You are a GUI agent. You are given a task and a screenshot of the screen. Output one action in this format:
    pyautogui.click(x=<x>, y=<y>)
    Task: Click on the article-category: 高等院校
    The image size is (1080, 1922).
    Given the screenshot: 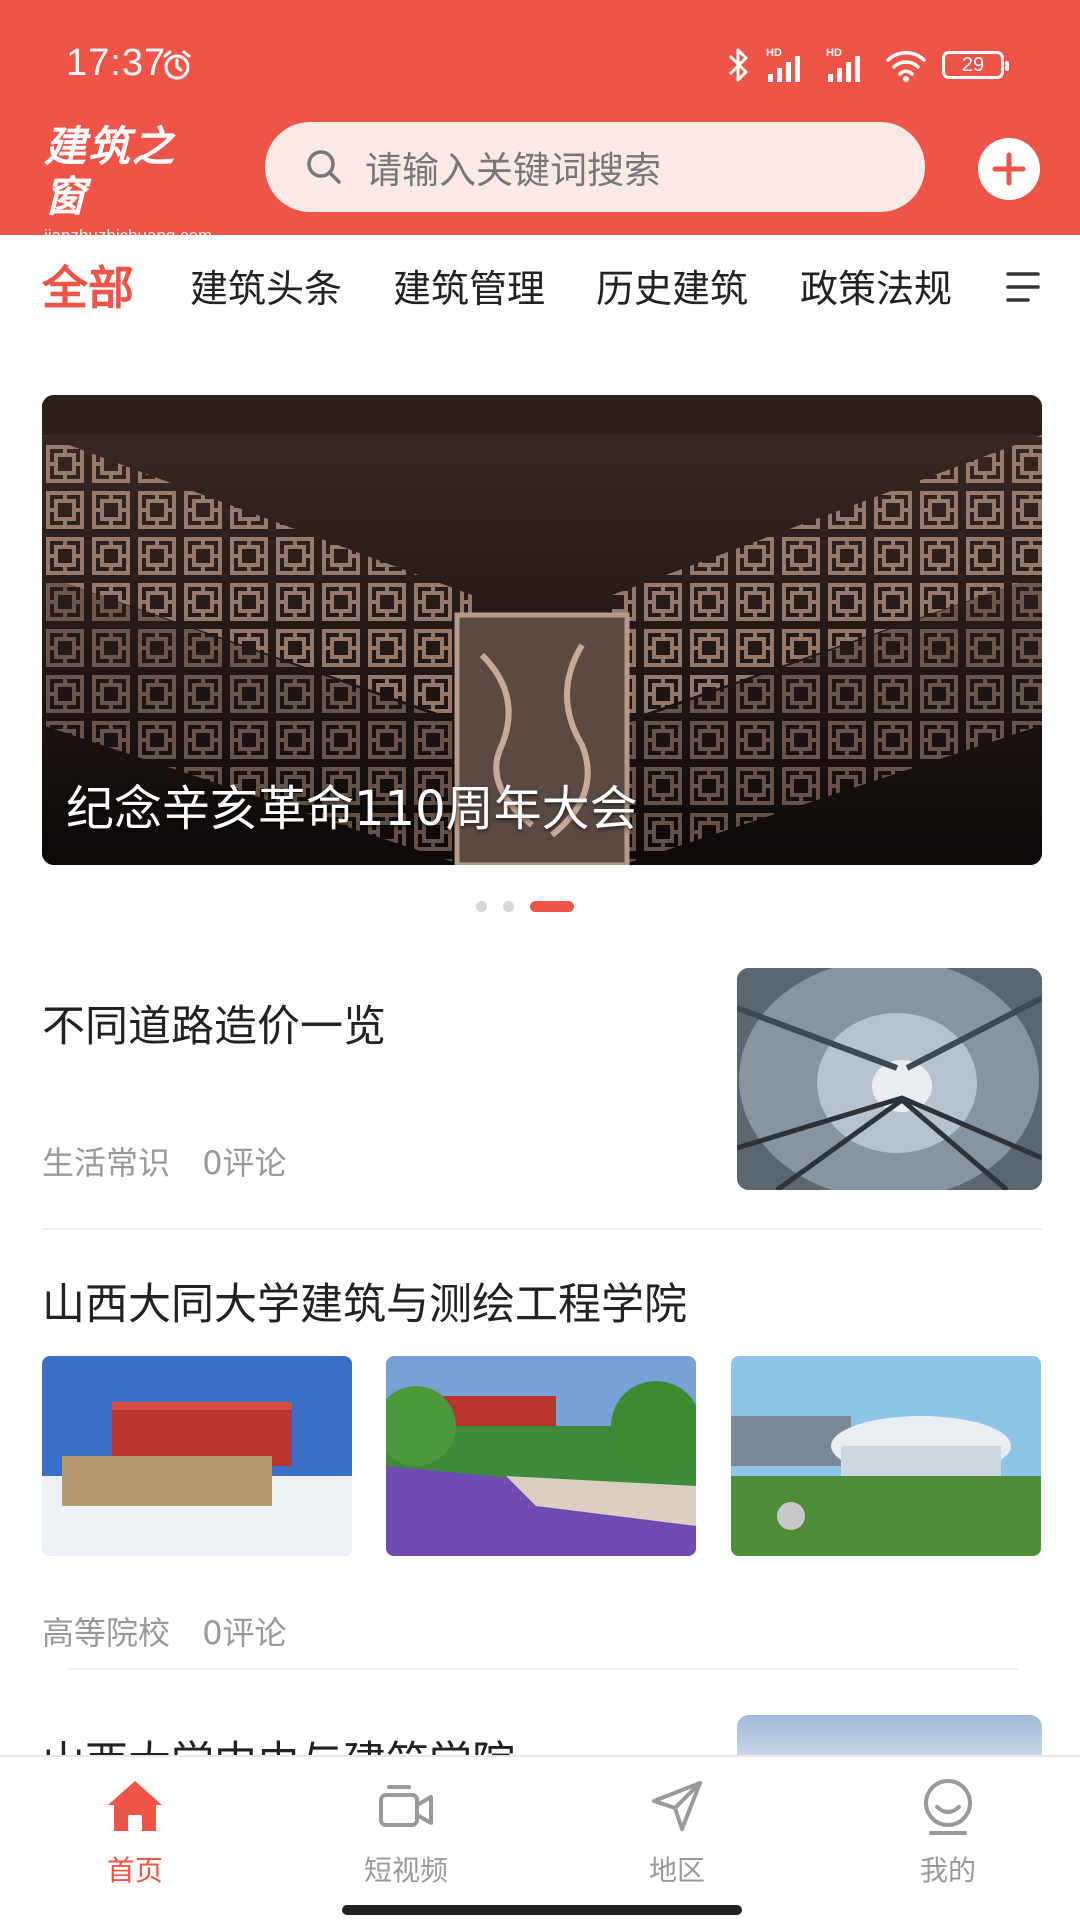 What is the action you would take?
    pyautogui.click(x=106, y=1633)
    